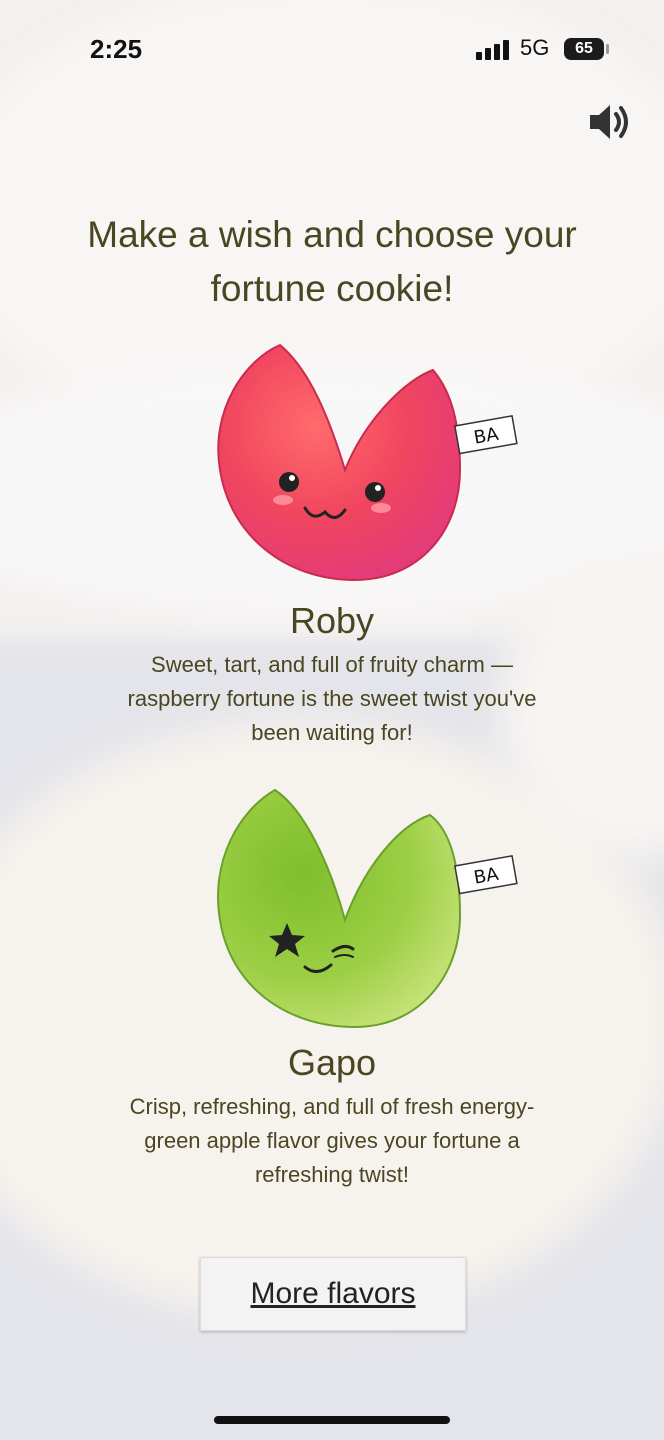  Describe the element at coordinates (332, 620) in the screenshot. I see `roby-name: Roby` at that location.